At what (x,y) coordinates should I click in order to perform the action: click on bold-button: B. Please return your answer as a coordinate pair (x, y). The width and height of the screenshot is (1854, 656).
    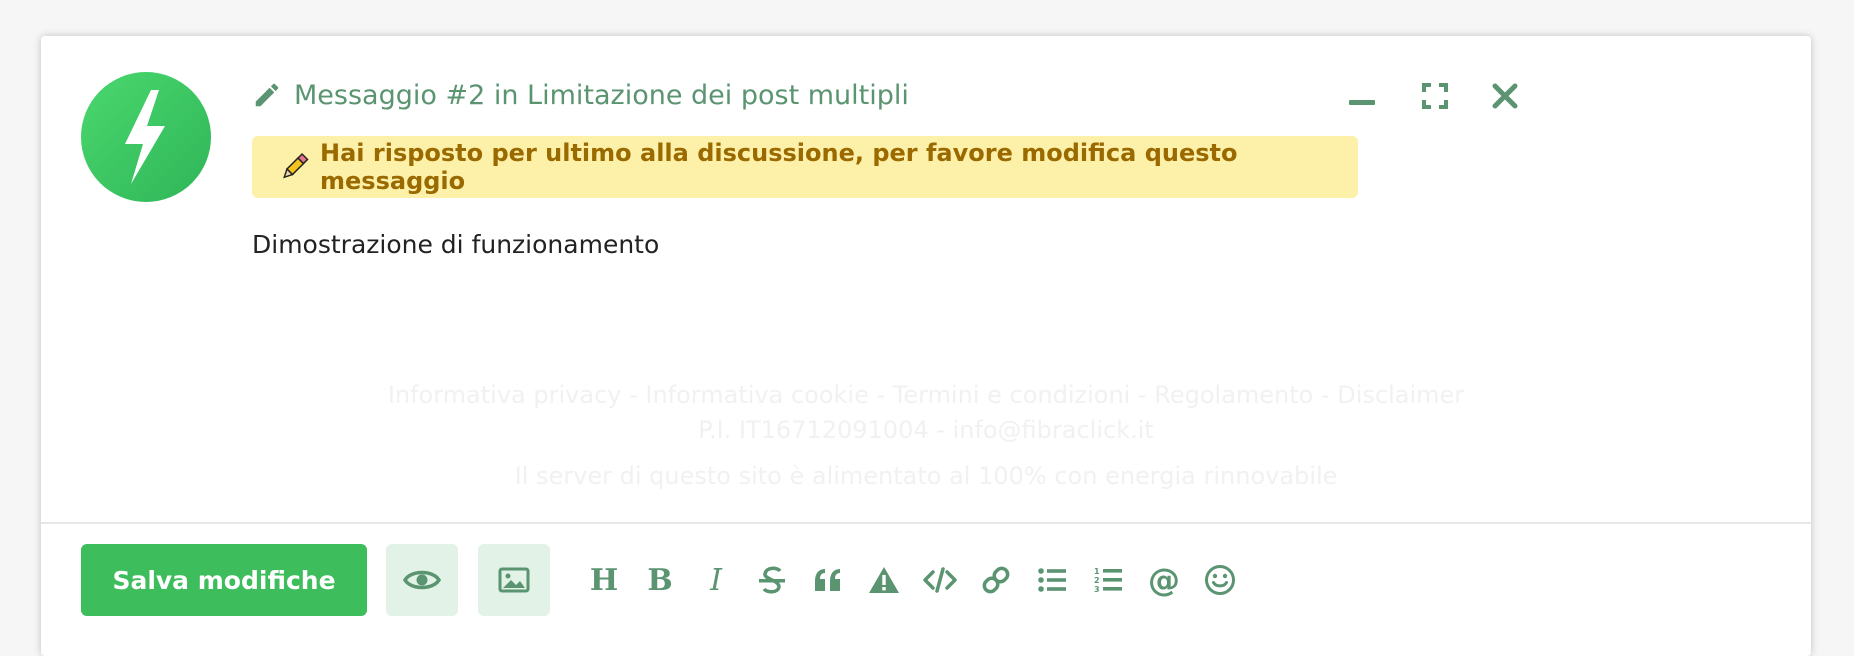
    Looking at the image, I should click on (660, 580).